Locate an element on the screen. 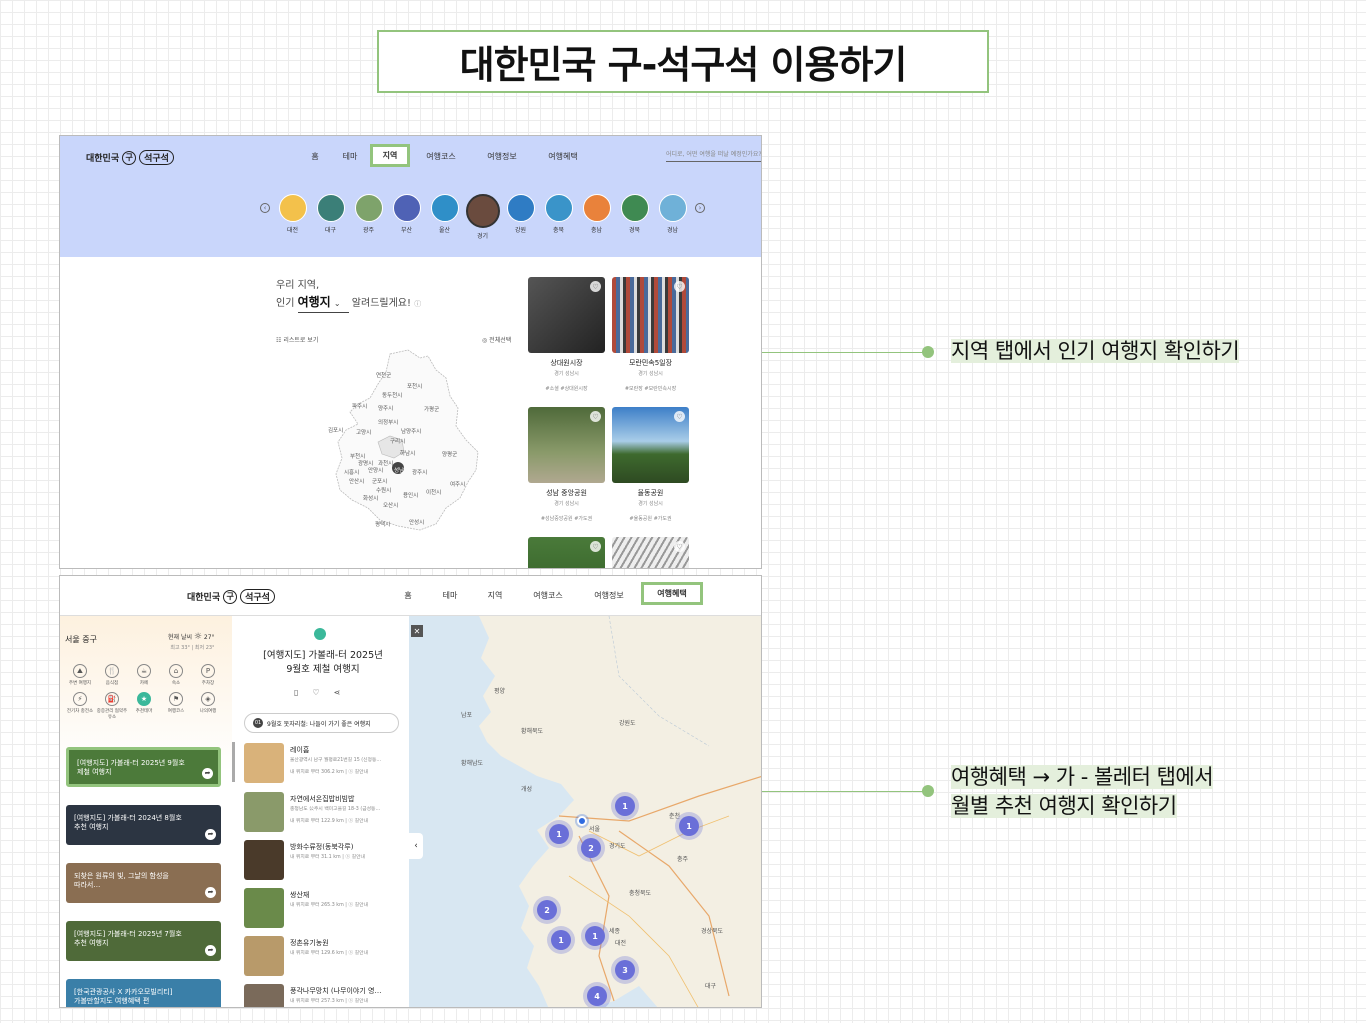 This screenshot has height=1023, width=1366. next-arrow-icon: › is located at coordinates (700, 208).